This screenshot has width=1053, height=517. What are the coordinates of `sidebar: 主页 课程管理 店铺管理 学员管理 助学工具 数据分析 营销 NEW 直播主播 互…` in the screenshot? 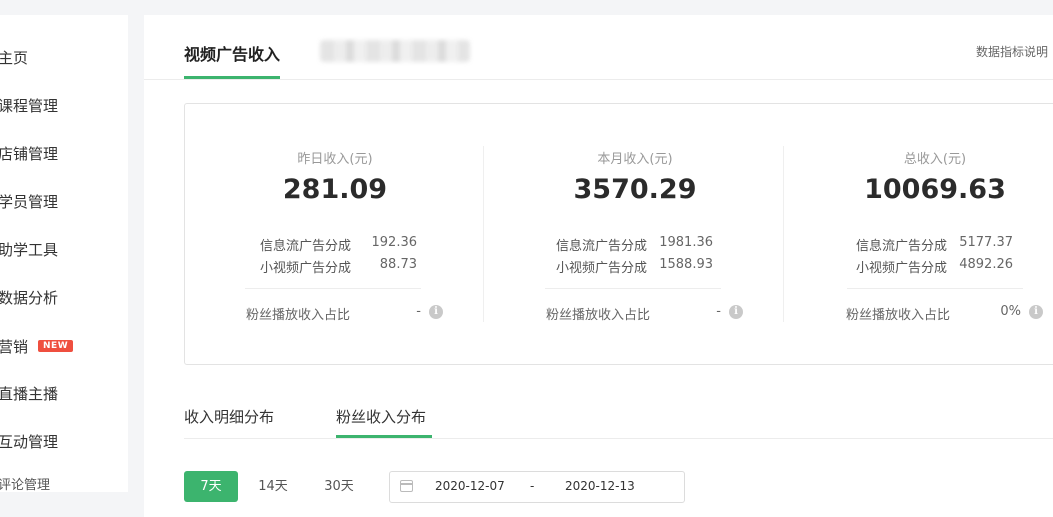 It's located at (64, 254).